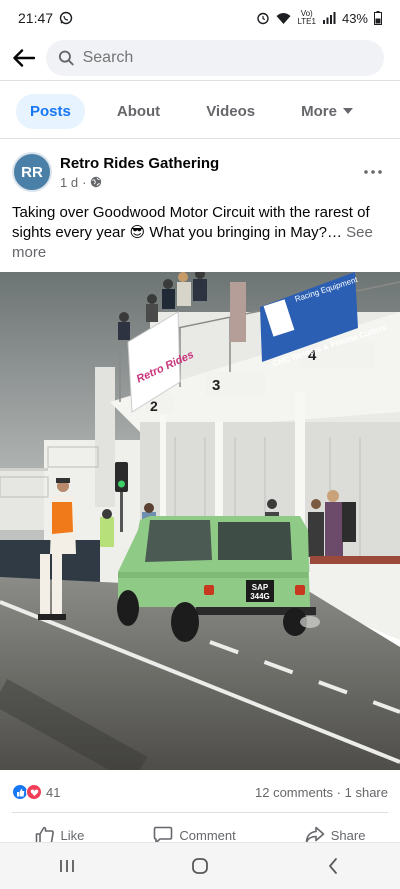 This screenshot has height=889, width=400. I want to click on home-button, so click(200, 866).